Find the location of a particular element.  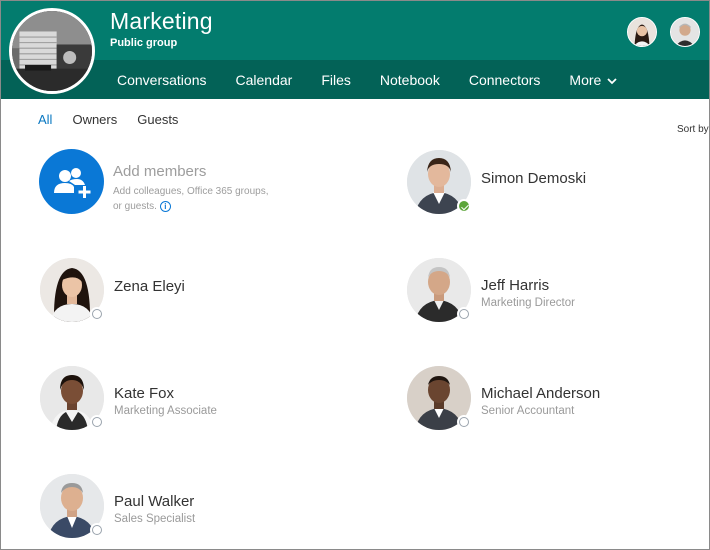

avatar-man-image is located at coordinates (685, 32).